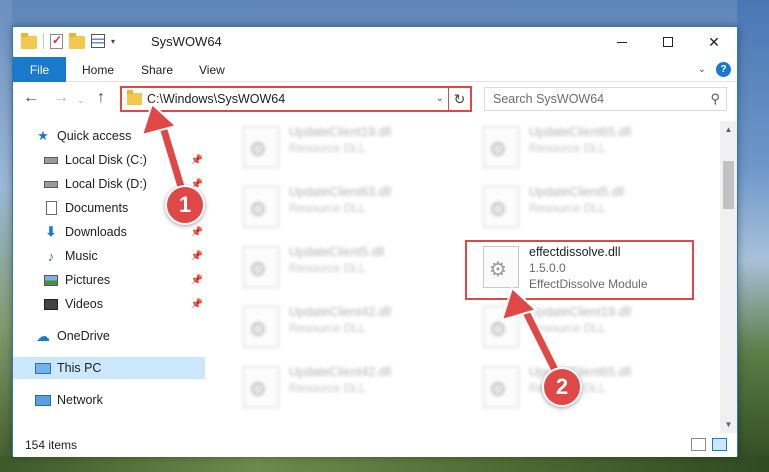 The image size is (769, 472). Describe the element at coordinates (51, 304) in the screenshot. I see `video-icon` at that location.